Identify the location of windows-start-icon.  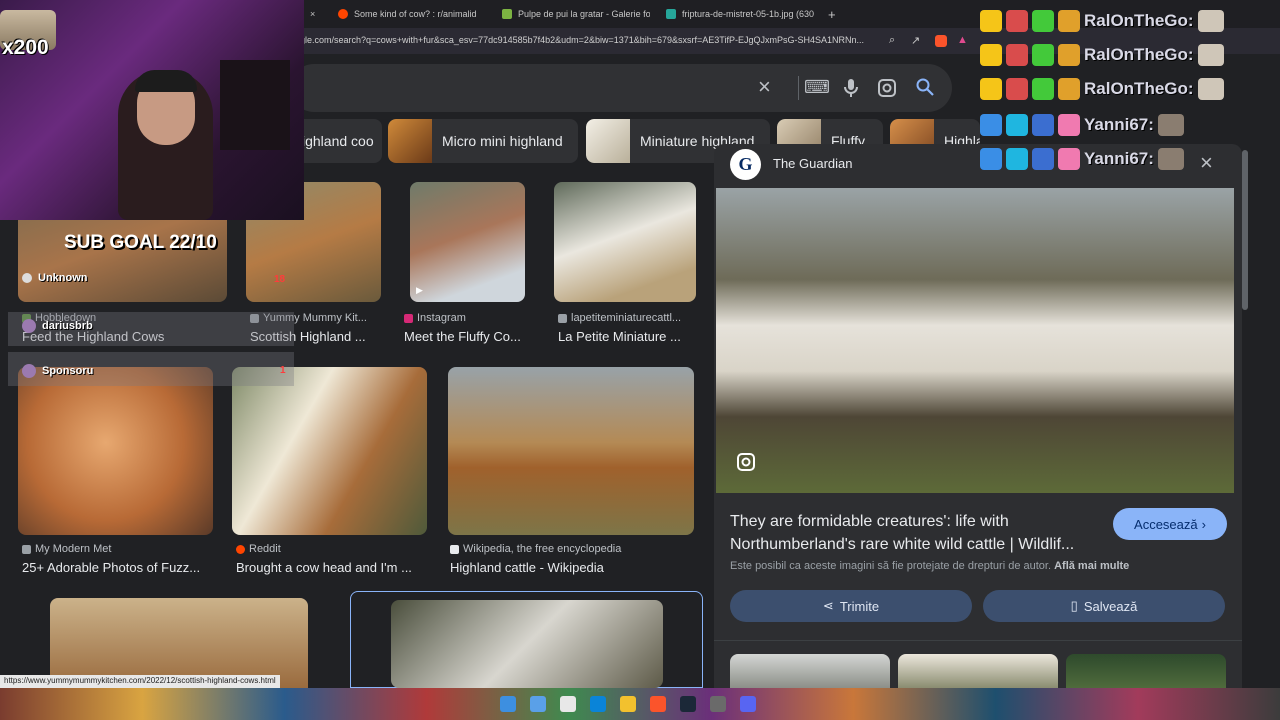
(508, 704).